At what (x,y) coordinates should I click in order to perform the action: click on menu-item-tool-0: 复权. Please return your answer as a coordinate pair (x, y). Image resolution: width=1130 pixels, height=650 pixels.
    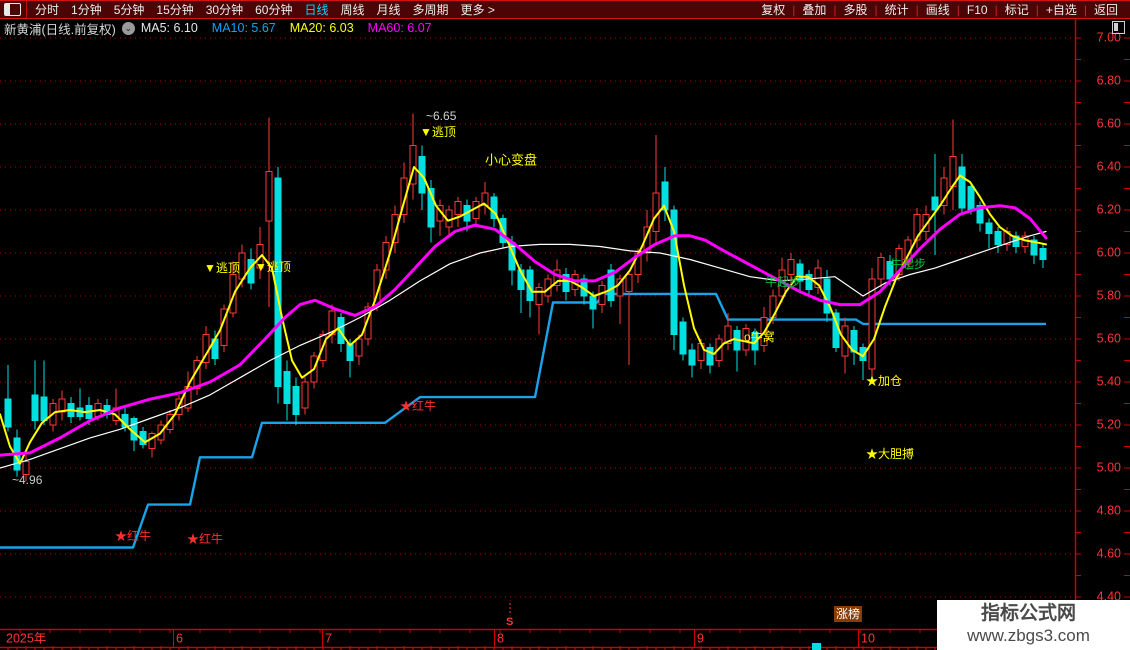
    Looking at the image, I should click on (773, 9).